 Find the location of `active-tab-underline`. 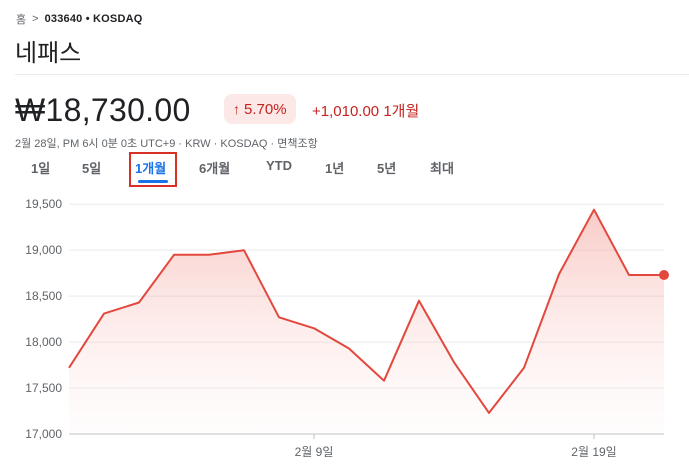

active-tab-underline is located at coordinates (153, 181).